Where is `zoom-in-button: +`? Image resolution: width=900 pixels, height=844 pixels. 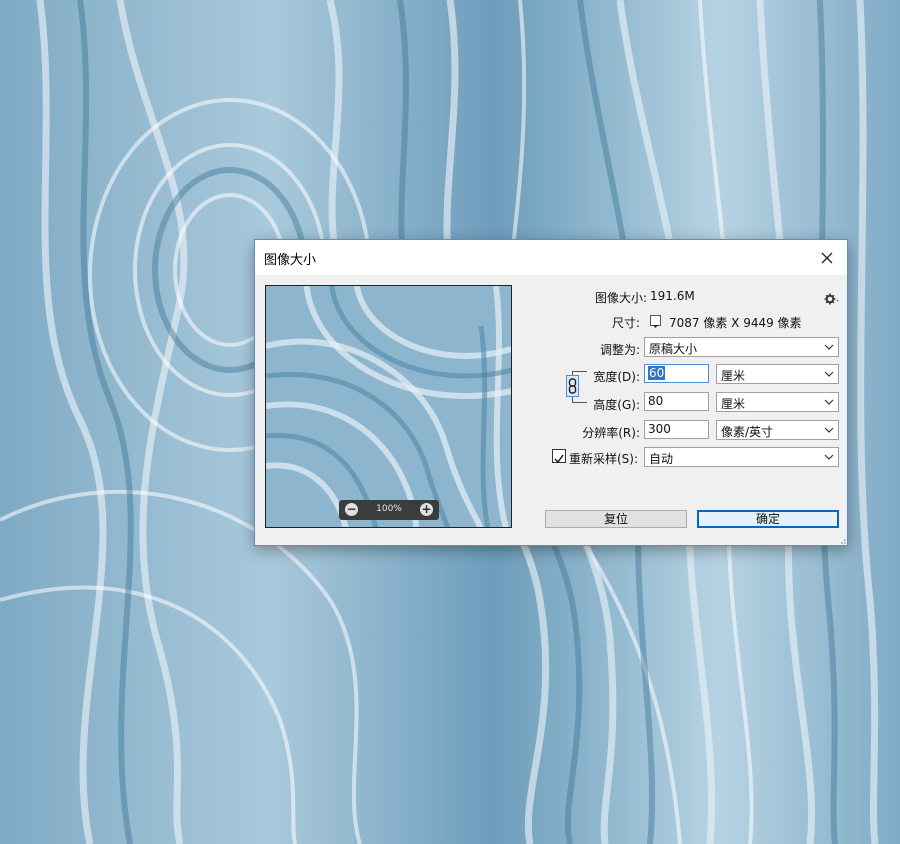
zoom-in-button: + is located at coordinates (426, 509).